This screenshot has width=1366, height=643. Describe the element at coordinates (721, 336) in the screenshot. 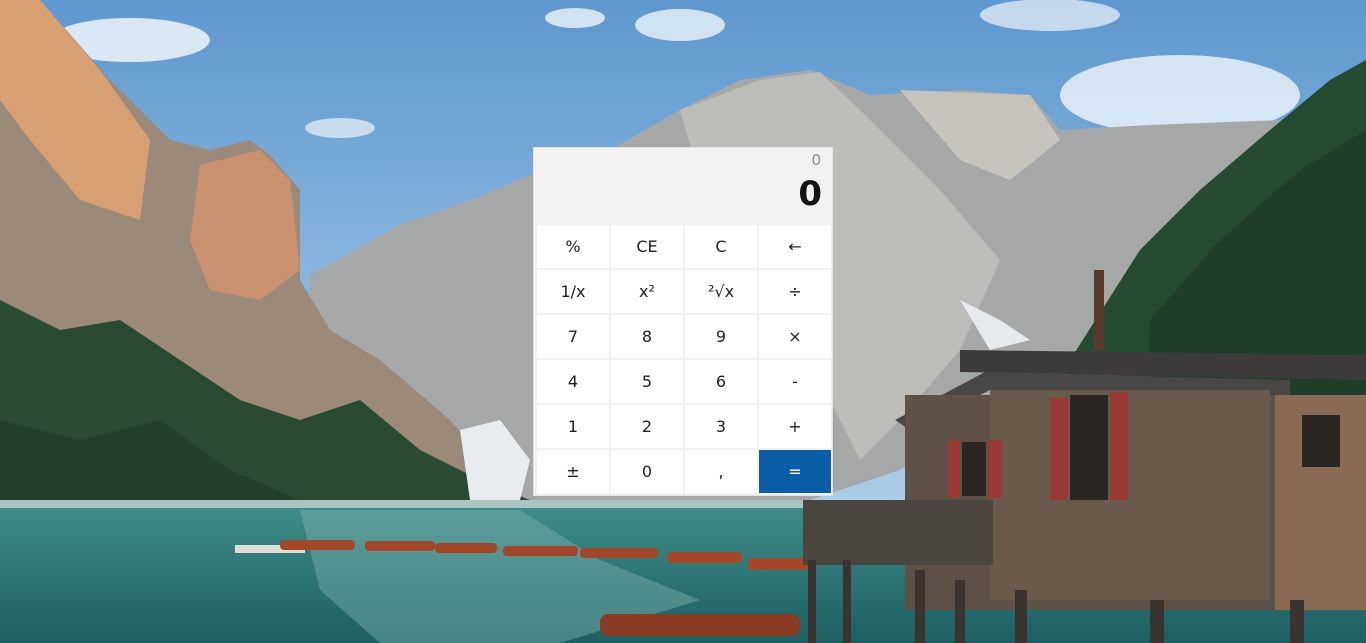

I see `digit-9-button: 9` at that location.